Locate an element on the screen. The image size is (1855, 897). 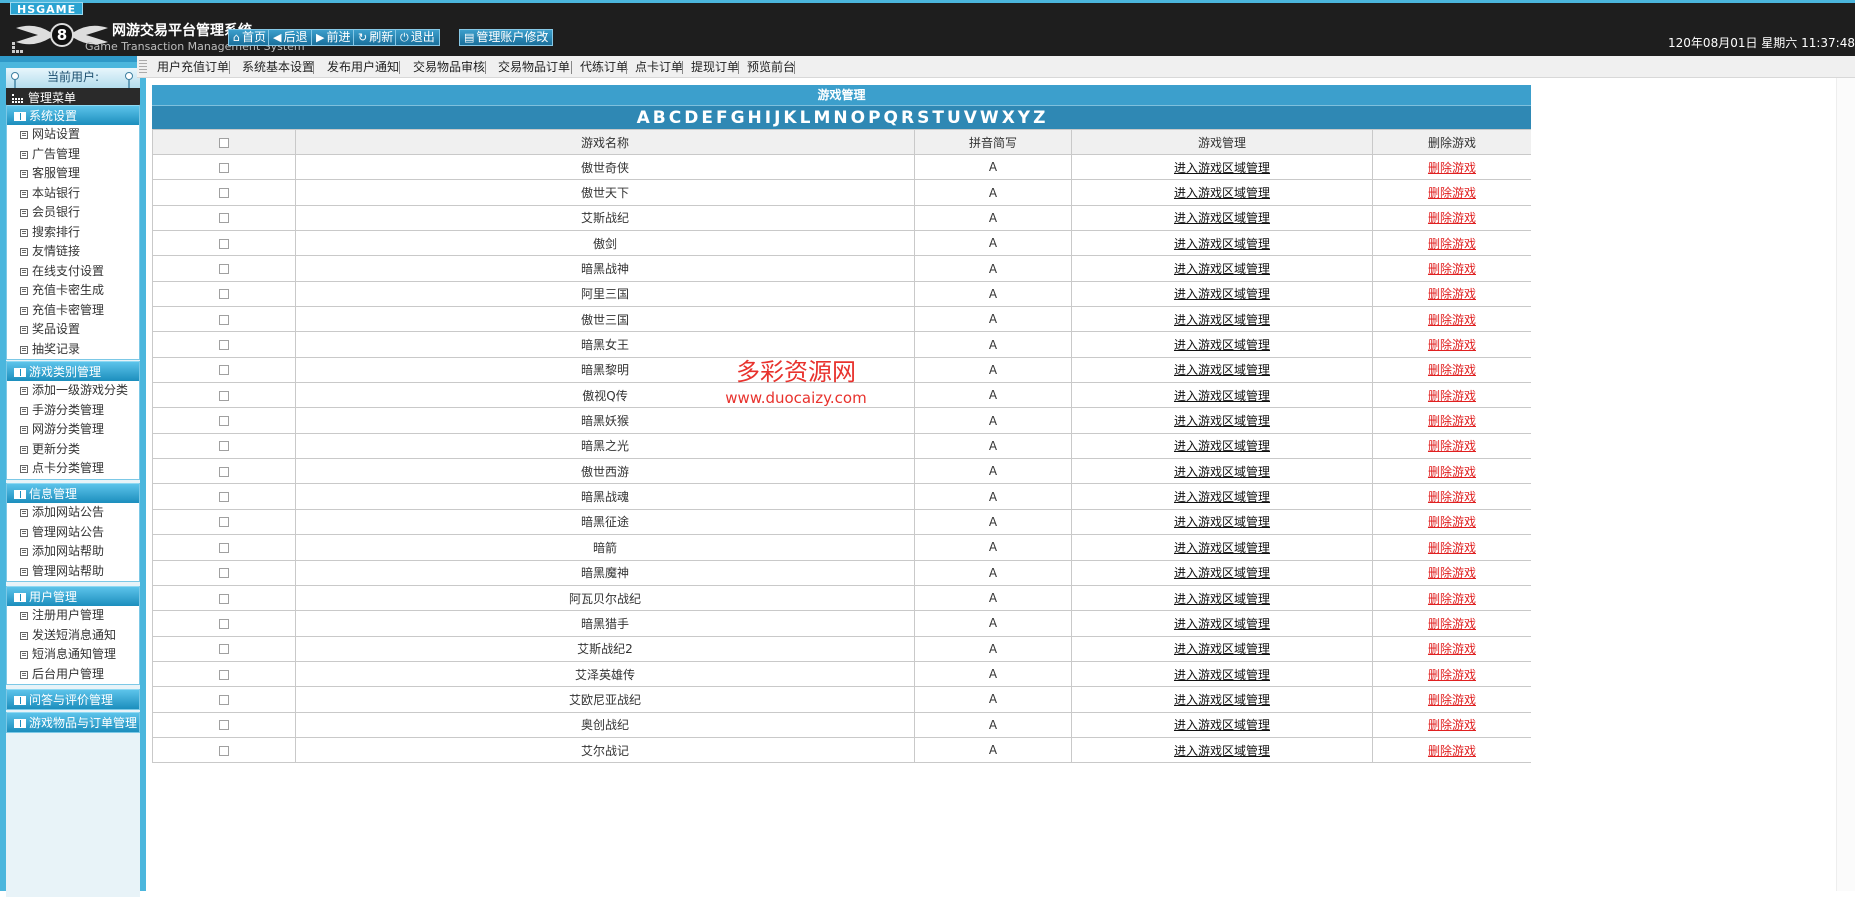
menu-item: 注册用户管理 is located at coordinates (73, 616).